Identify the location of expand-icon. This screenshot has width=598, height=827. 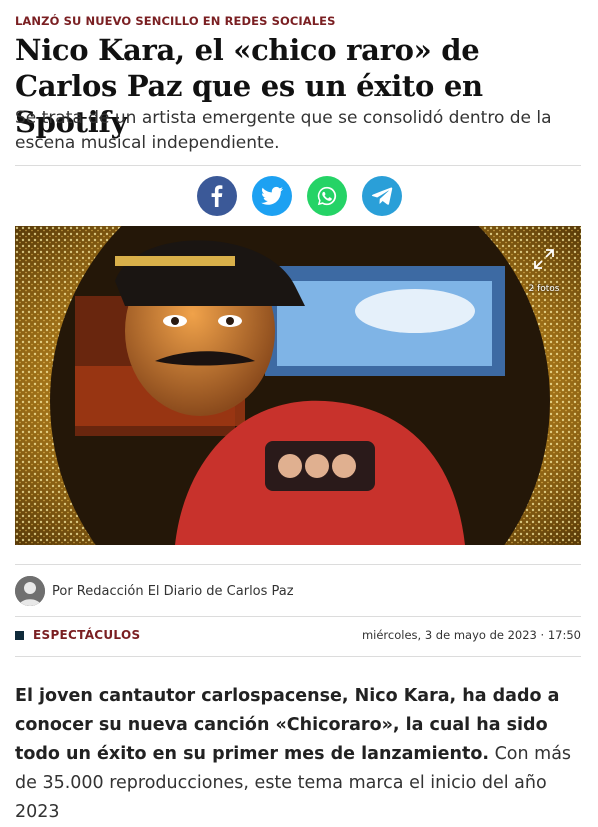
(544, 259).